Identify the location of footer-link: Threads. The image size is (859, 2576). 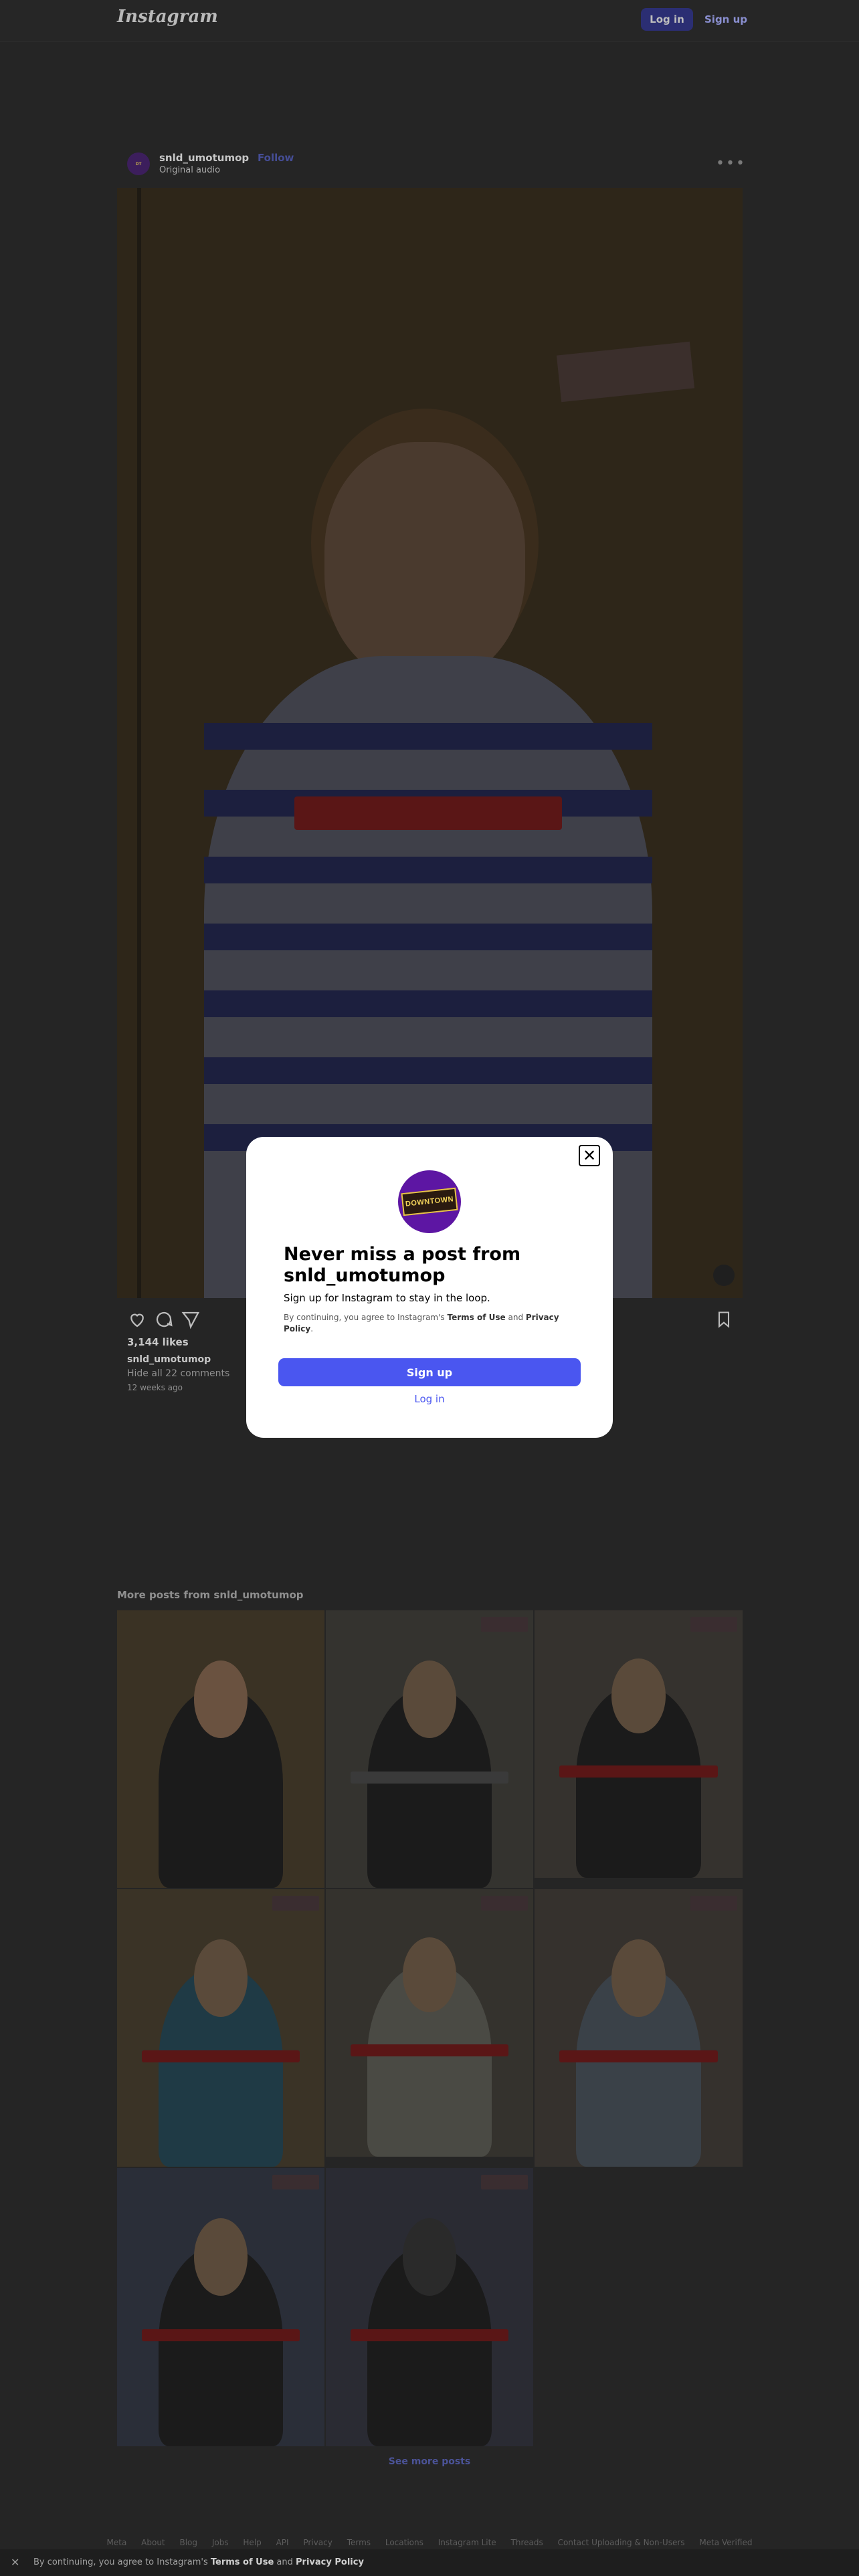
(527, 2542).